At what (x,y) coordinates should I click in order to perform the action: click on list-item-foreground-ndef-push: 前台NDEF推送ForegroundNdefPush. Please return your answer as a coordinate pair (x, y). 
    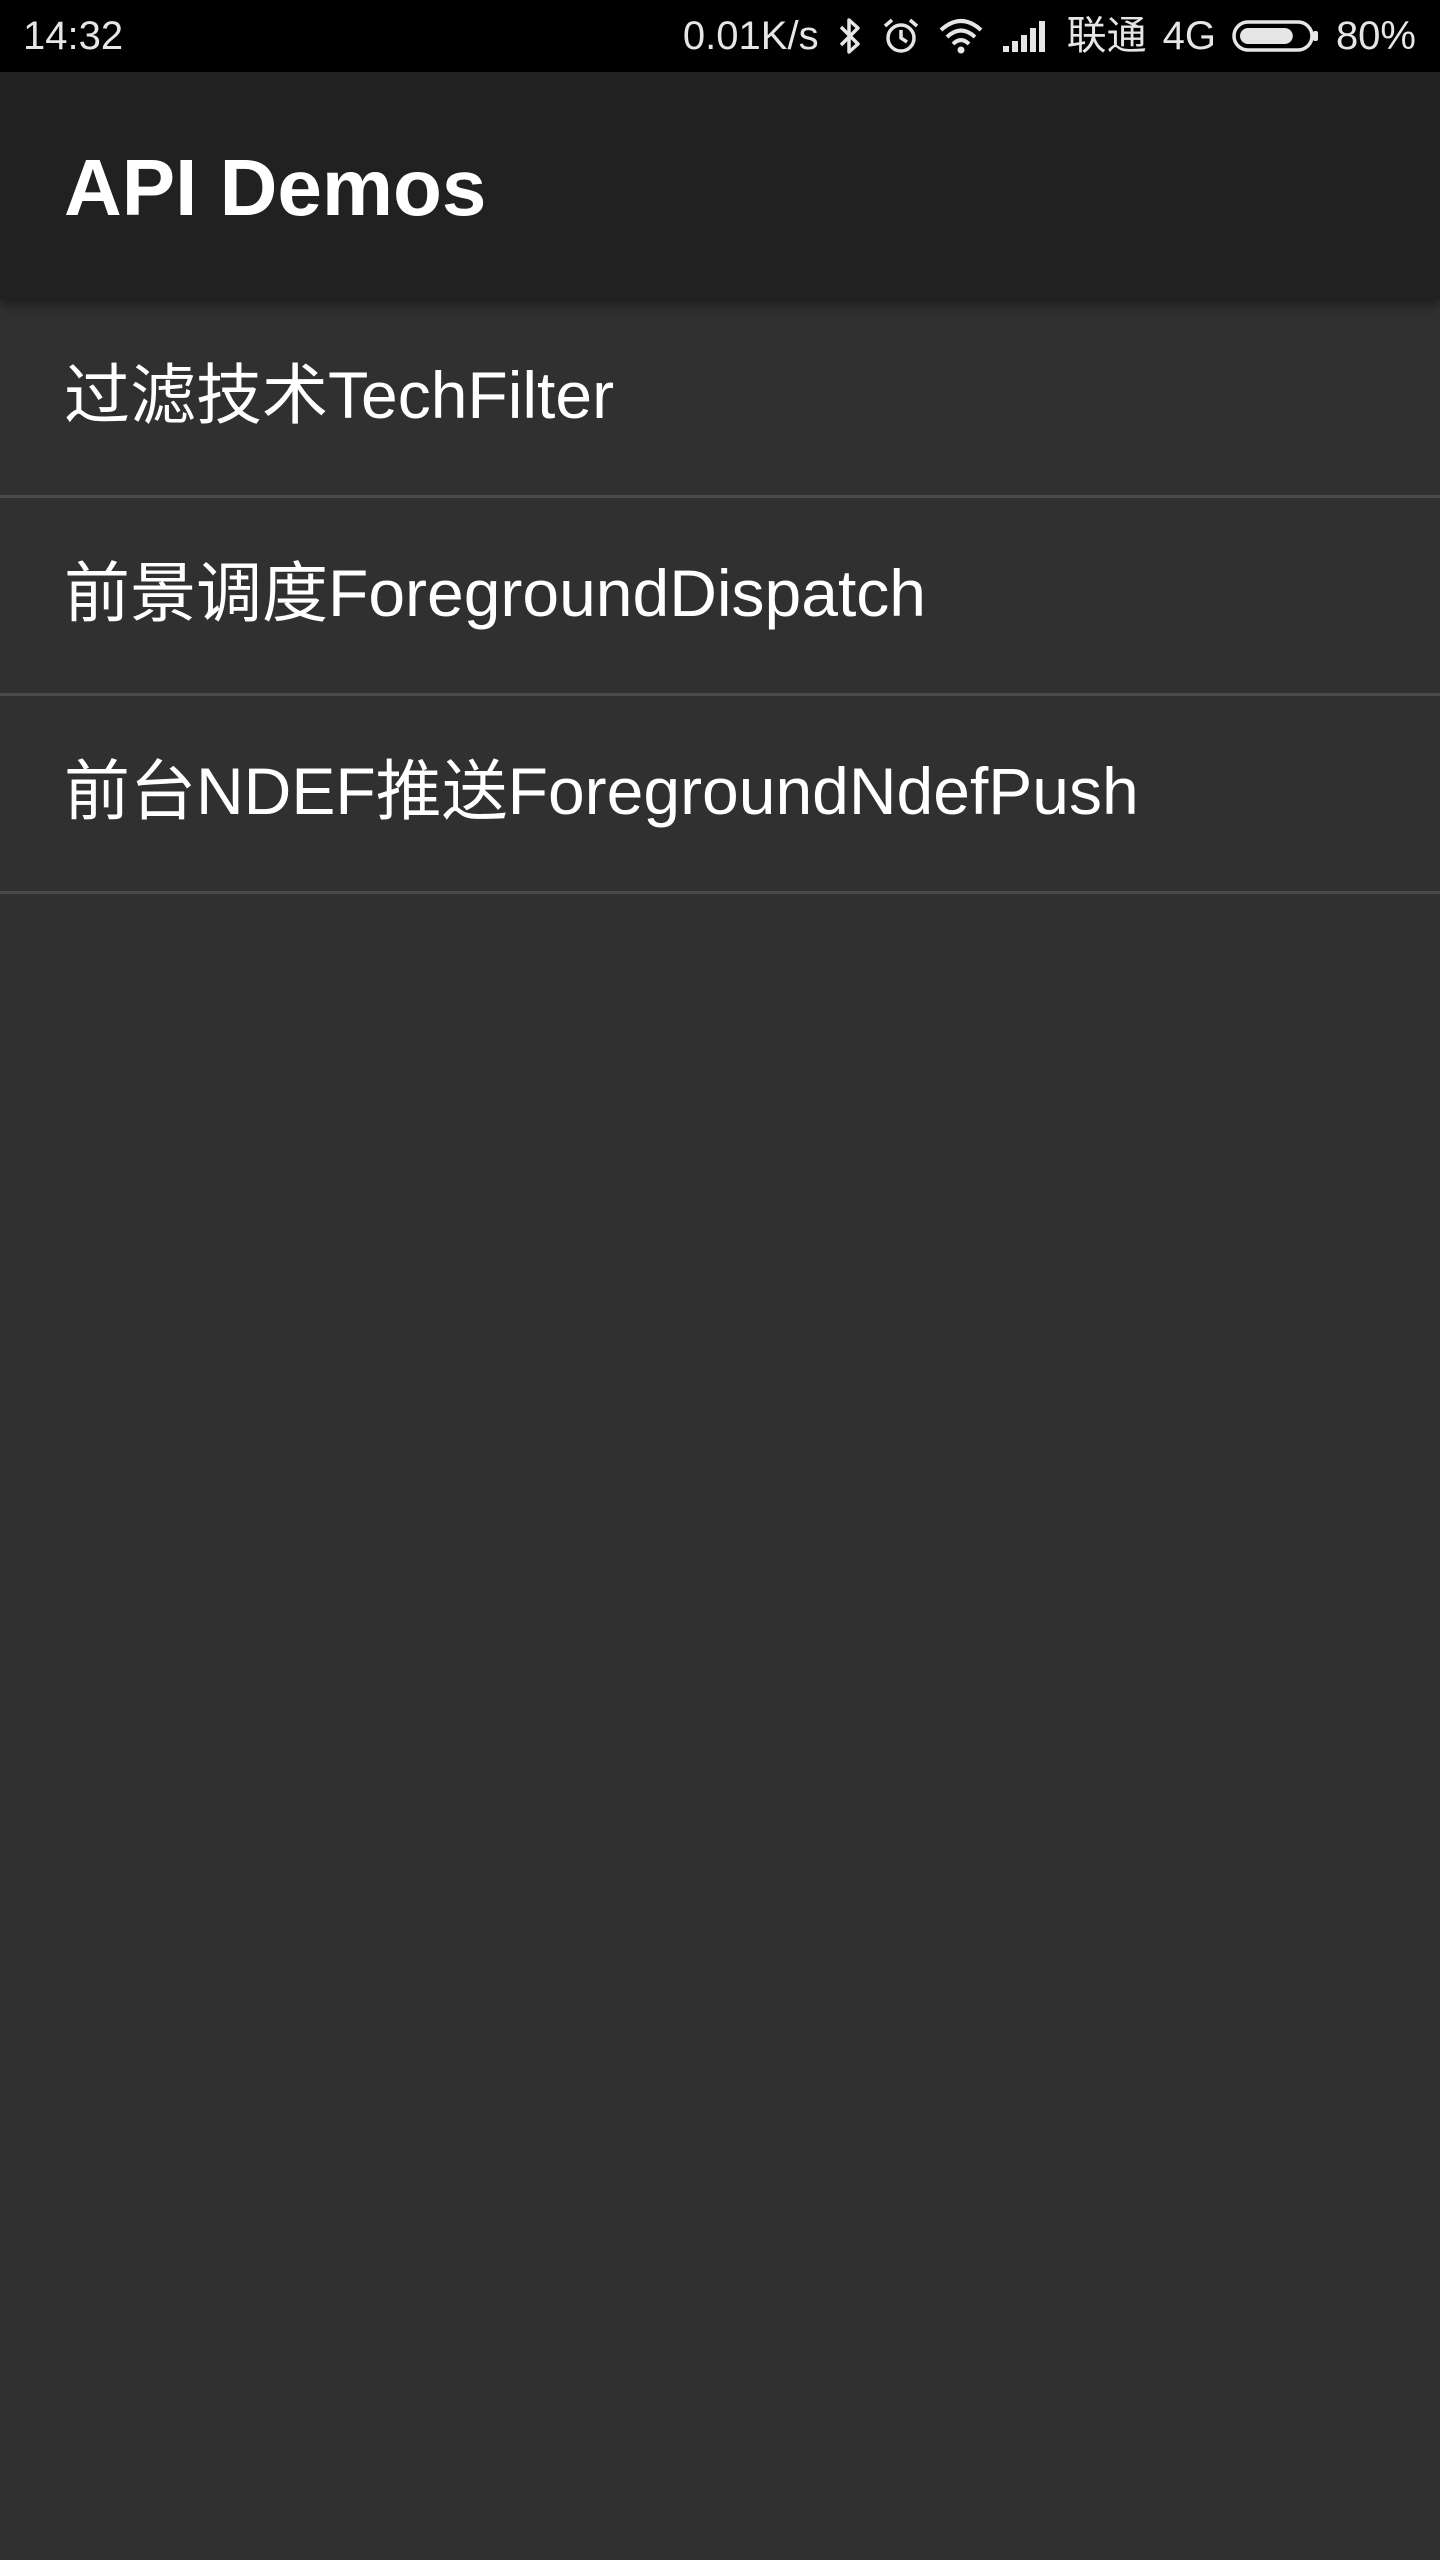
    Looking at the image, I should click on (720, 795).